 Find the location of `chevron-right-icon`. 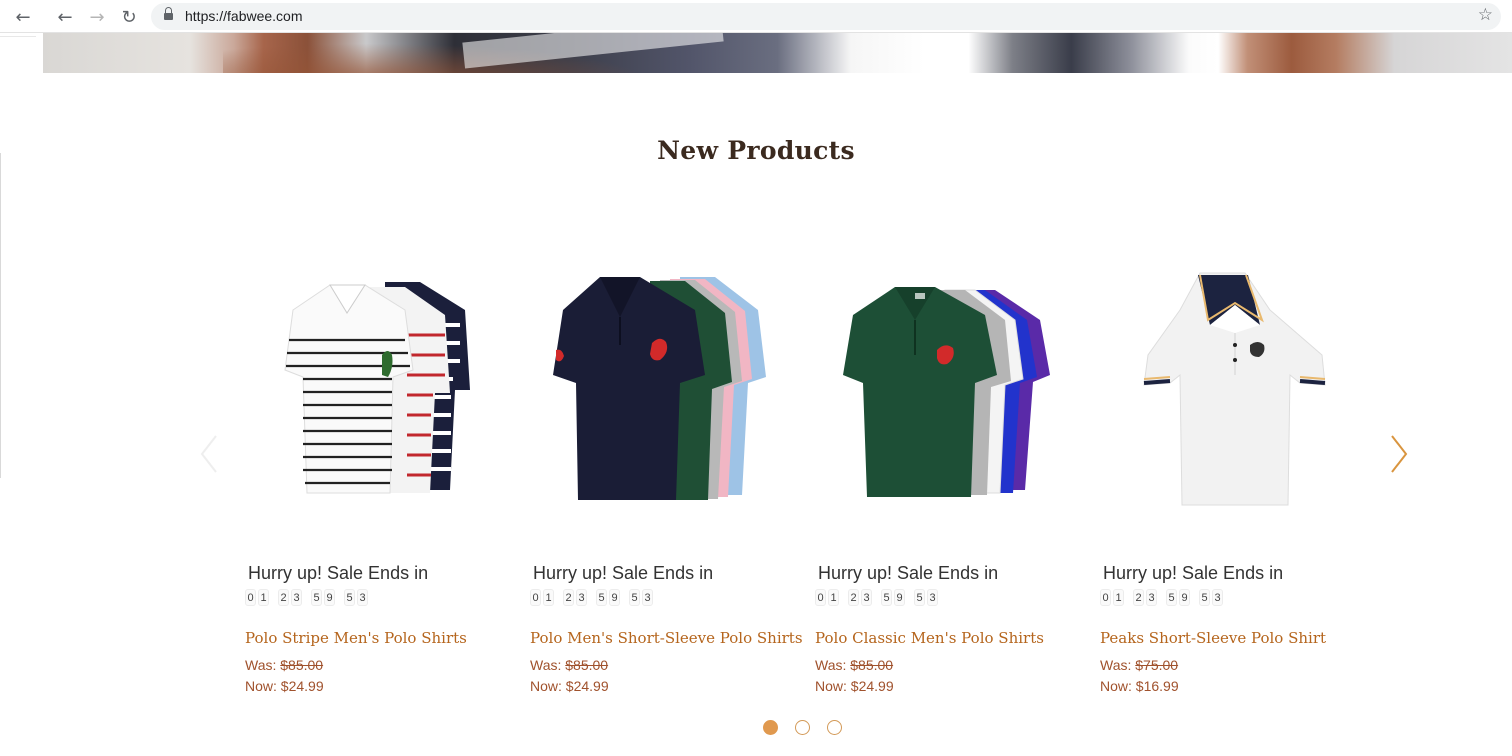

chevron-right-icon is located at coordinates (1399, 454).